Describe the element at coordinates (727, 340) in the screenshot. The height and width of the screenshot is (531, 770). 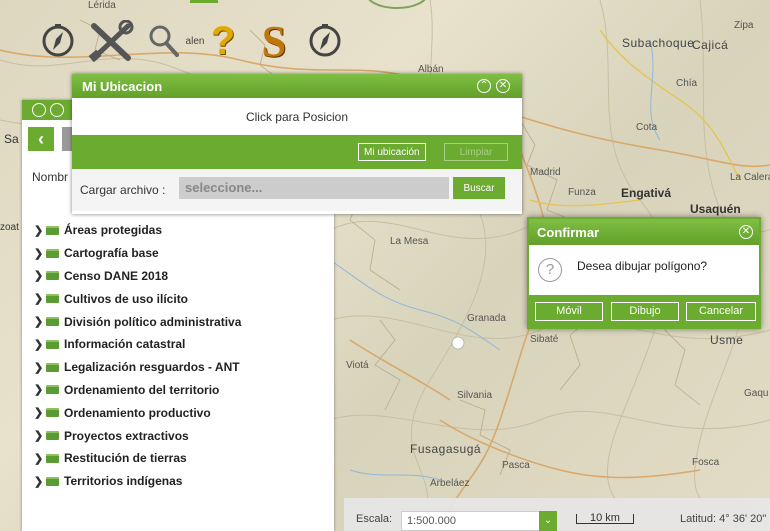
I see `map-label-usme: Usme` at that location.